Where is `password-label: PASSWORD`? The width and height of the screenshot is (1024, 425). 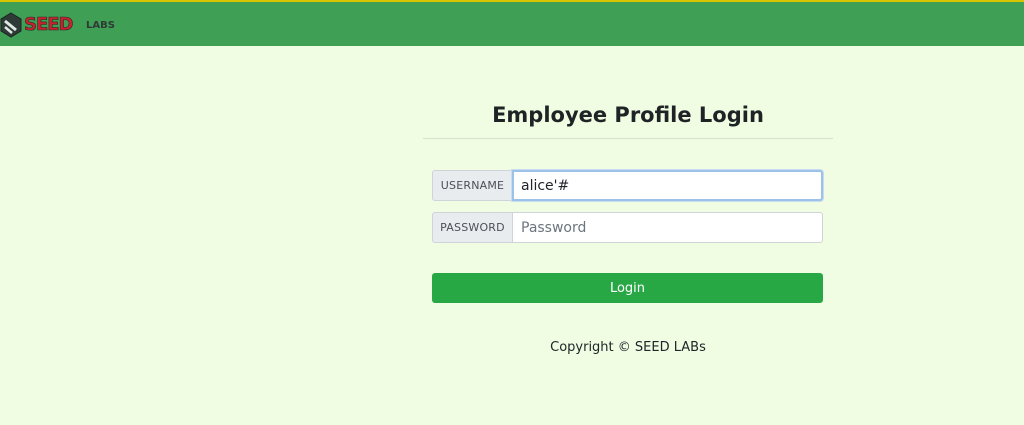
password-label: PASSWORD is located at coordinates (472, 227).